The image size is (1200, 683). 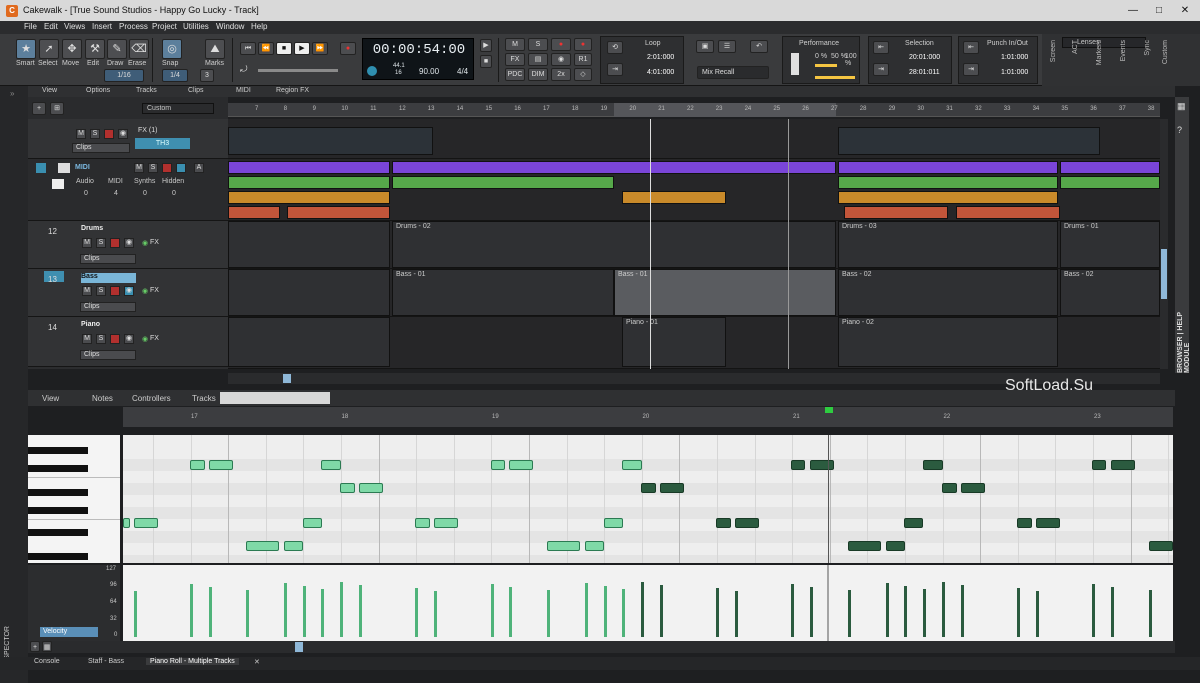 What do you see at coordinates (87, 243) in the screenshot?
I see `mute-button: M` at bounding box center [87, 243].